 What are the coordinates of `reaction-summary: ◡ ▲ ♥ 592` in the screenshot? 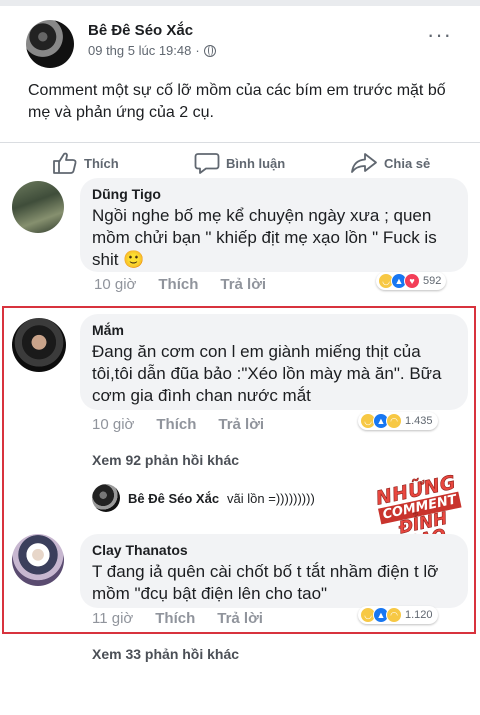 It's located at (411, 281).